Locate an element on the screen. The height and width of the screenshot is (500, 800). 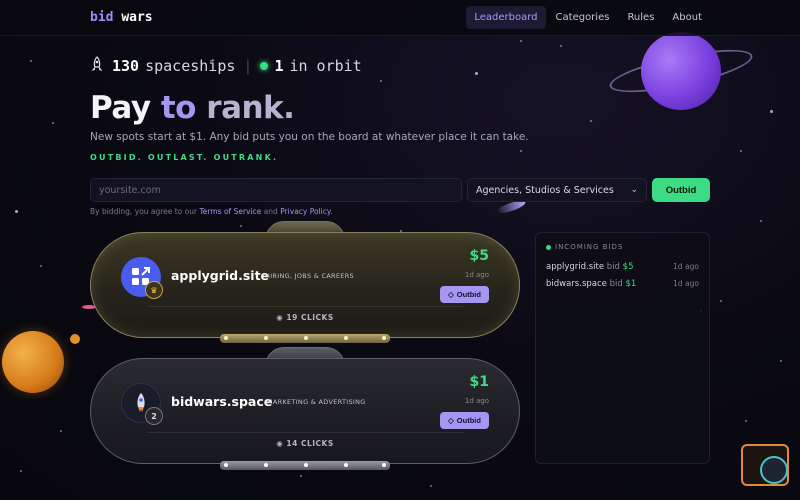
ships-label: spaceships is located at coordinates (190, 66).